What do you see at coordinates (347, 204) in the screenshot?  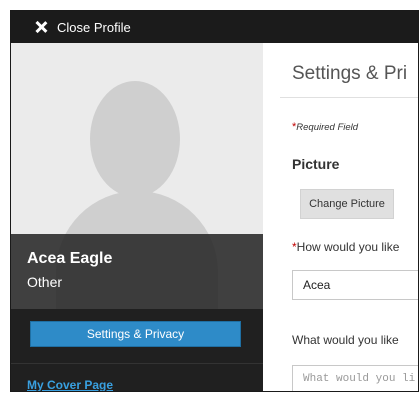 I see `change-picture-button: Change Picture` at bounding box center [347, 204].